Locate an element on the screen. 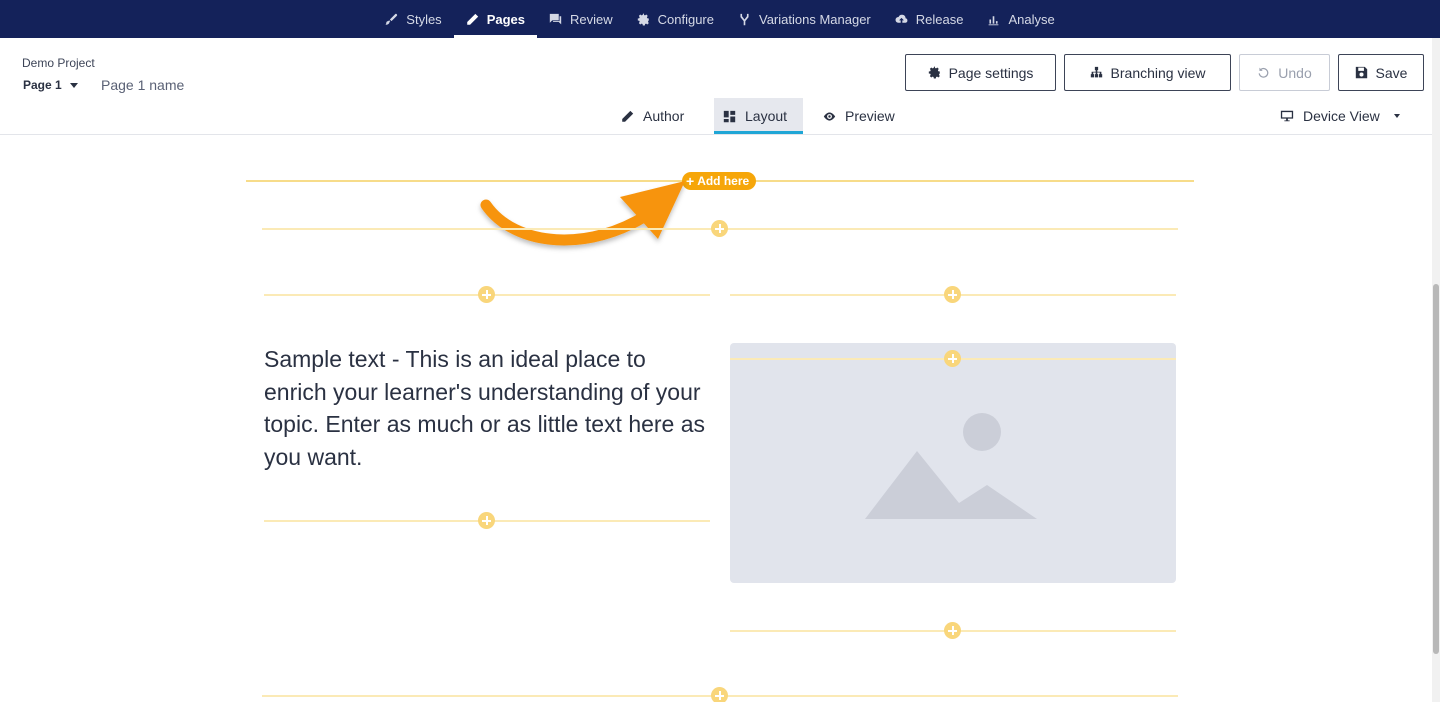 This screenshot has width=1440, height=702. tab-author-label: Author is located at coordinates (664, 116).